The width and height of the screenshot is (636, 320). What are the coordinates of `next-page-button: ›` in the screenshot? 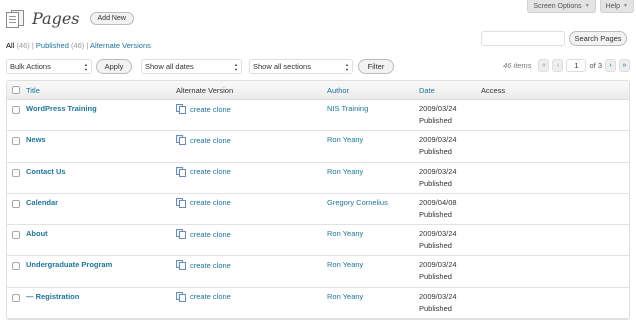 It's located at (610, 65).